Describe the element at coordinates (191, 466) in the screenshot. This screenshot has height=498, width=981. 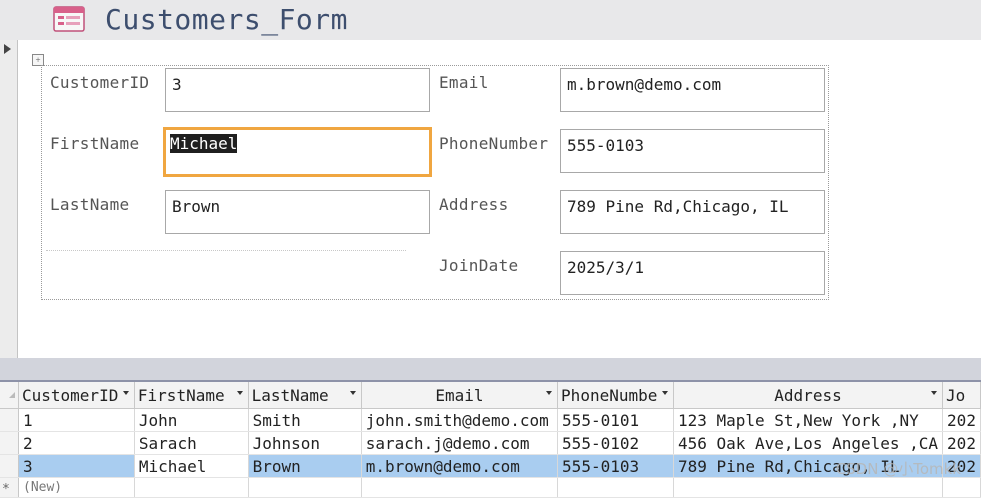
I see `cell-firstname: Michael` at that location.